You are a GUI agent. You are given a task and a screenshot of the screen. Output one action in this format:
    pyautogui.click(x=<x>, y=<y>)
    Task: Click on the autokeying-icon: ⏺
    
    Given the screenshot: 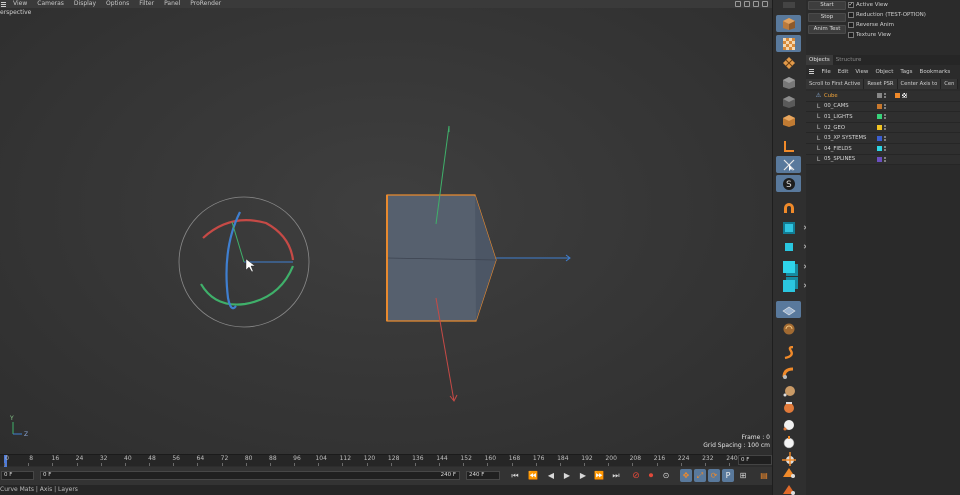 What is the action you would take?
    pyautogui.click(x=651, y=475)
    